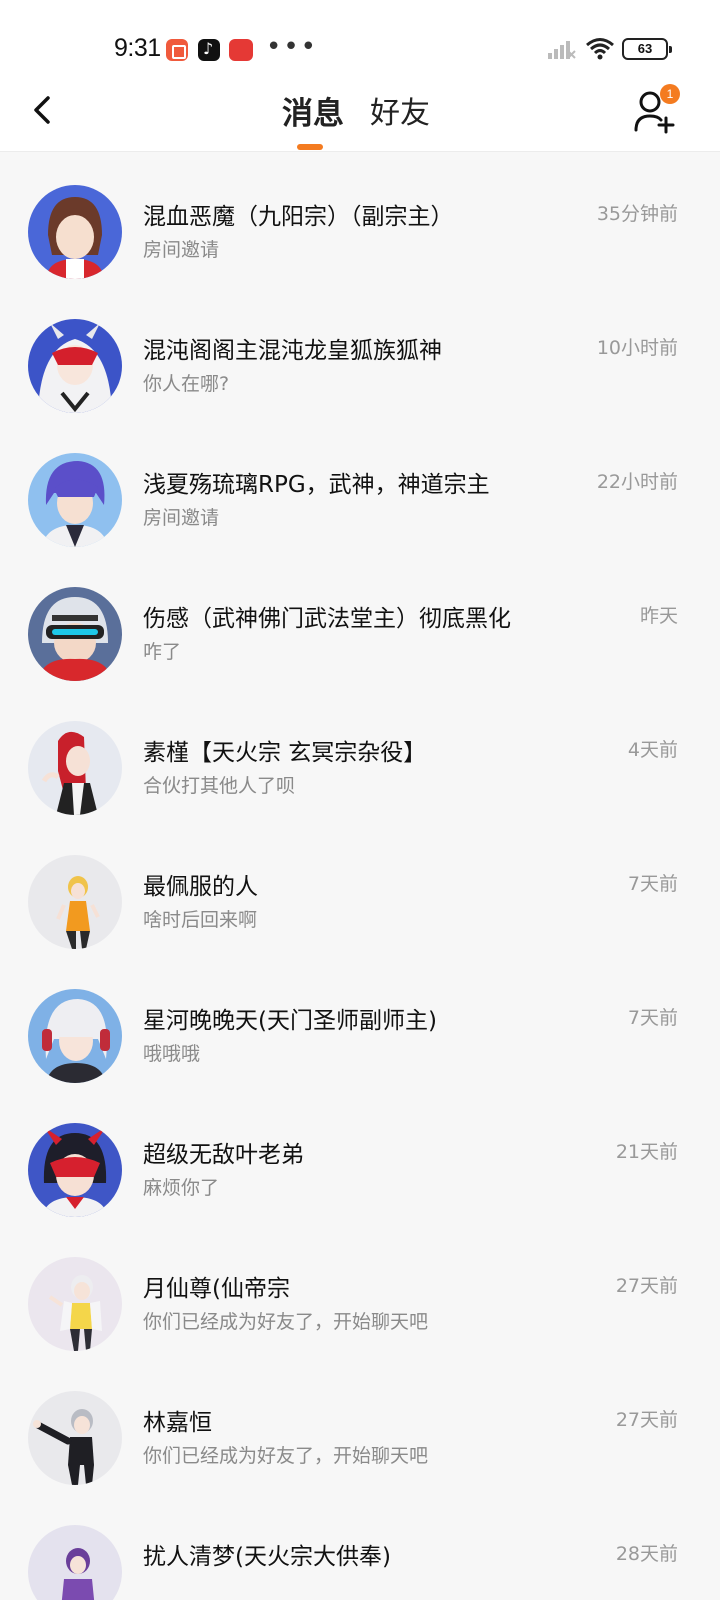 The image size is (720, 1600). I want to click on conversation-time: 昨天, so click(658, 616).